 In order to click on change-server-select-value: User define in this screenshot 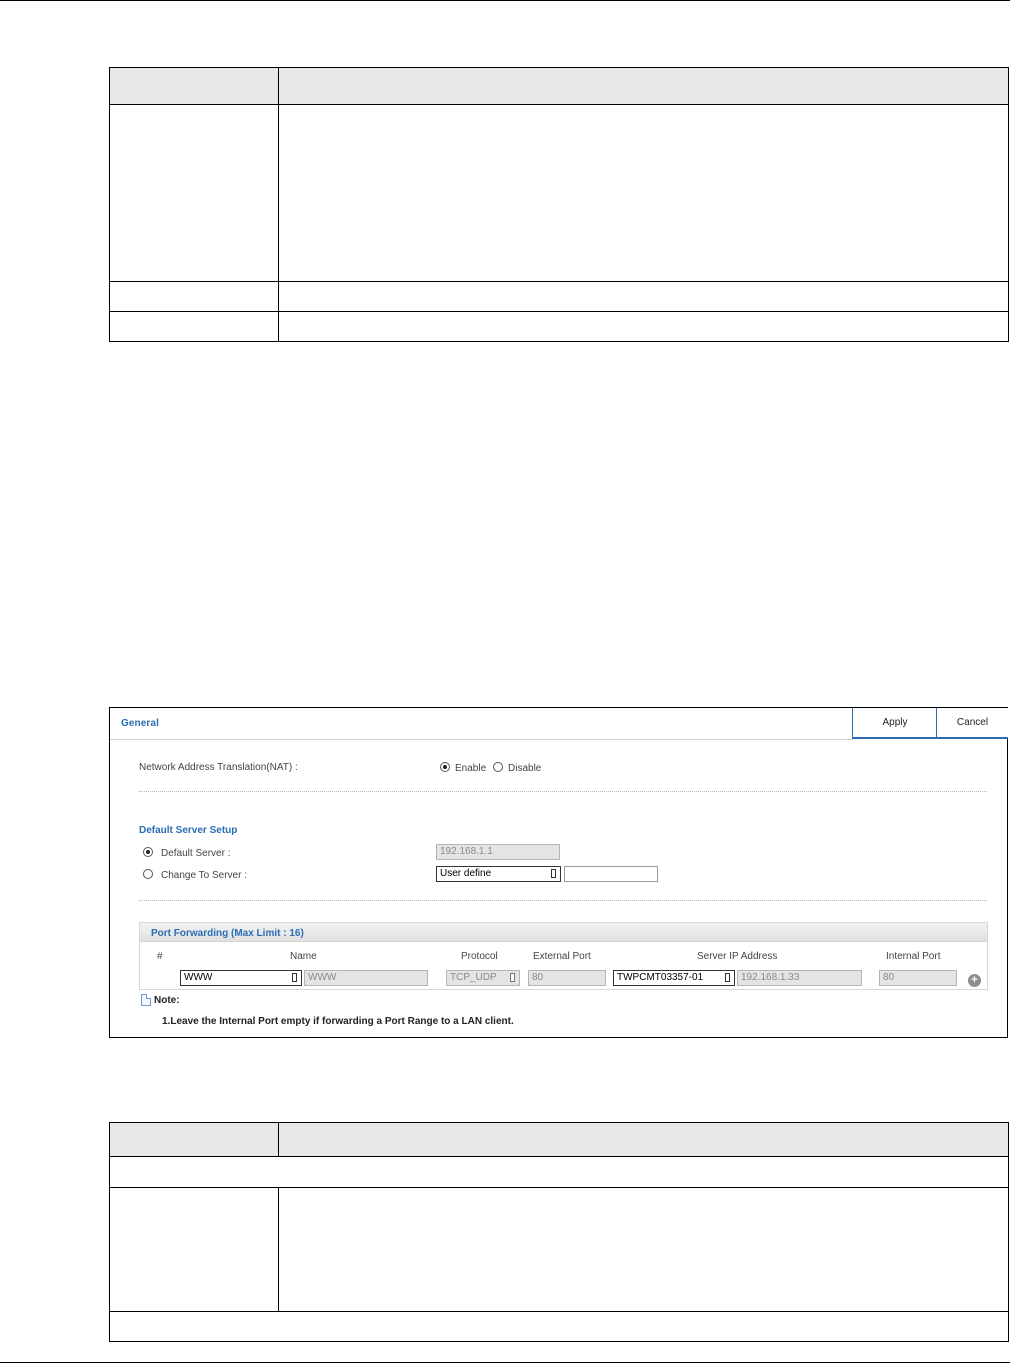, I will do `click(466, 873)`.